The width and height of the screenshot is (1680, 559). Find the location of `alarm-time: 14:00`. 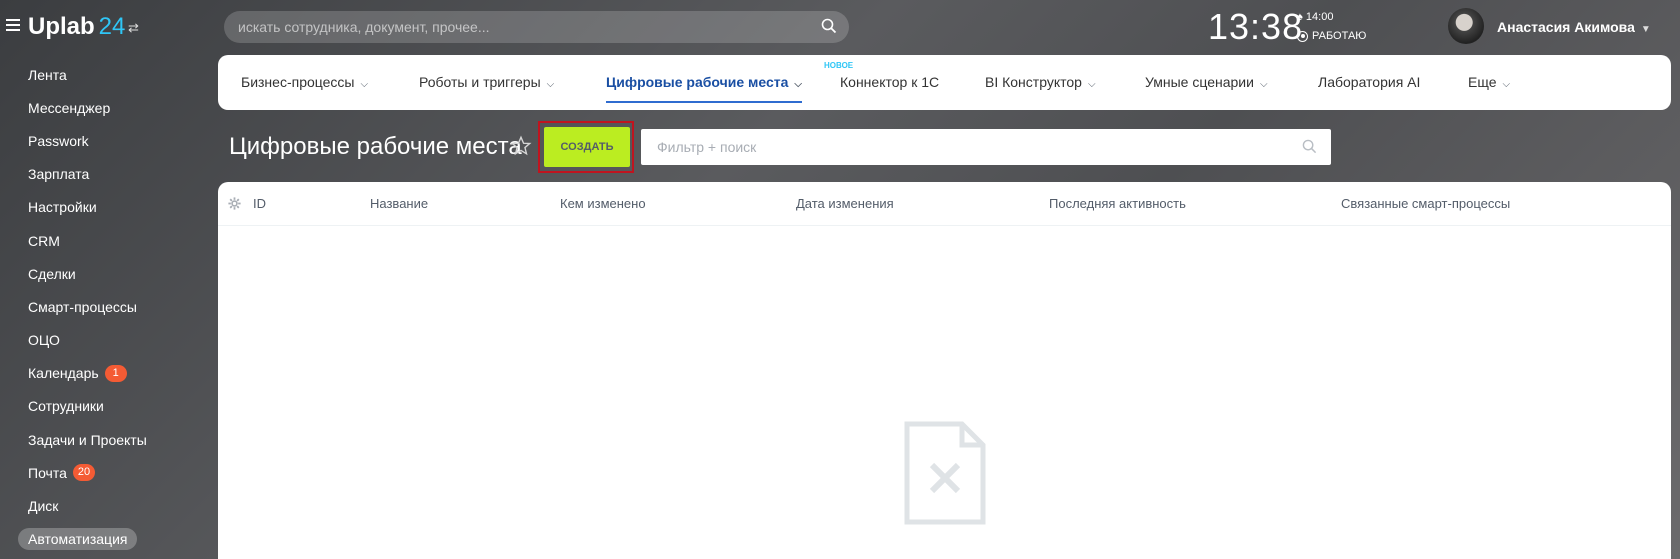

alarm-time: 14:00 is located at coordinates (1319, 17).